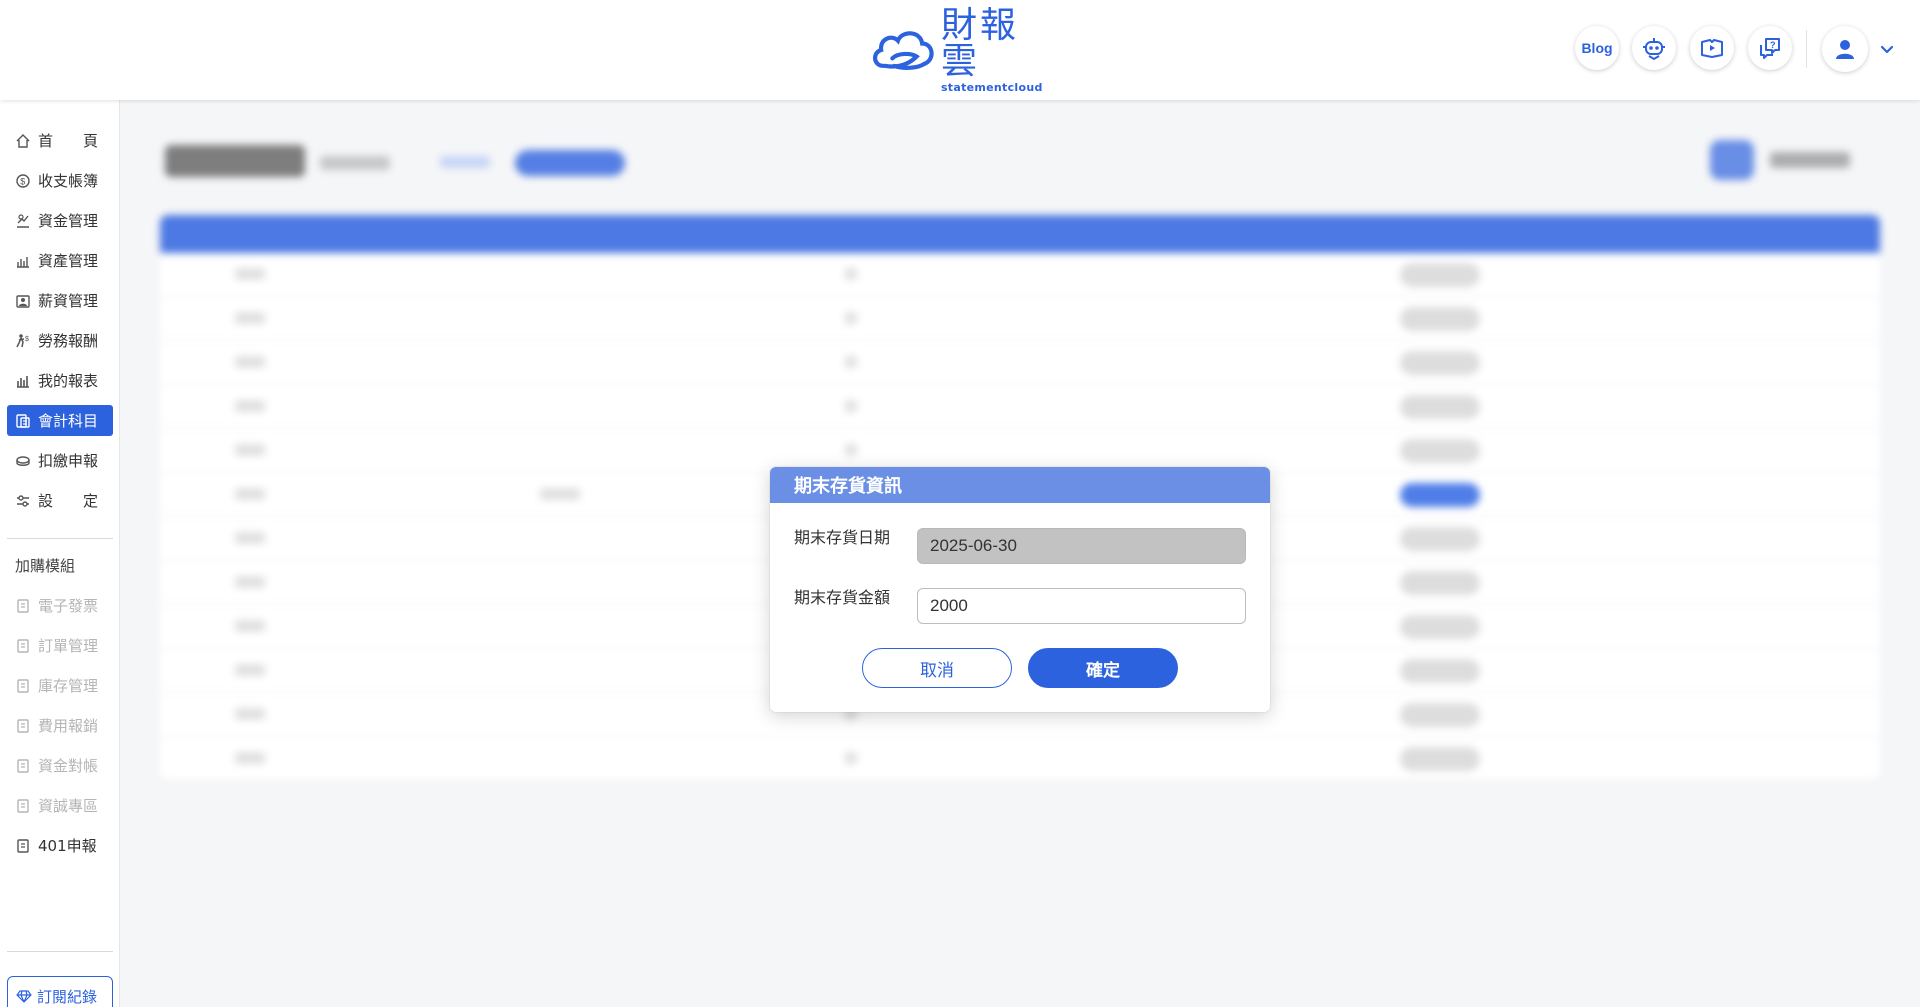 This screenshot has width=1920, height=1007. I want to click on sidebar-item-label: 費用報銷, so click(68, 726).